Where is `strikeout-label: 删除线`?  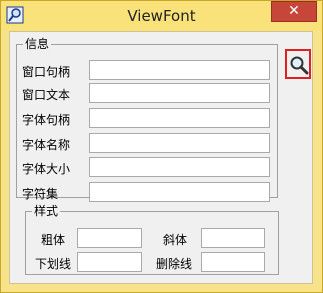 strikeout-label: 删除线 is located at coordinates (174, 264).